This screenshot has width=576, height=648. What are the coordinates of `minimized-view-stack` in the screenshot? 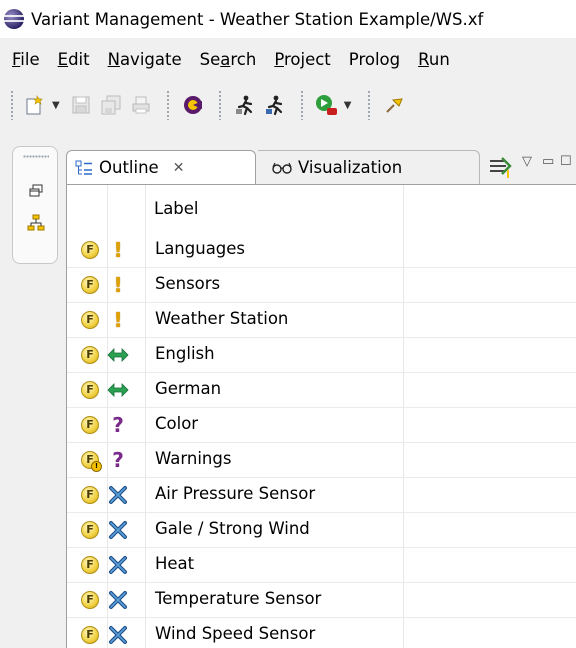 It's located at (35, 205).